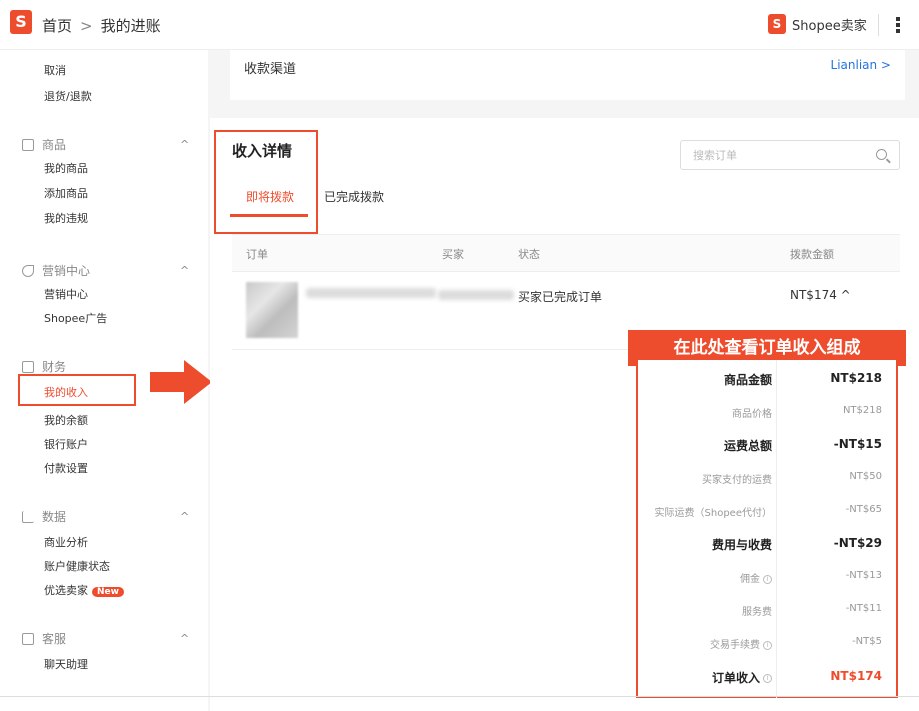 The height and width of the screenshot is (711, 919). Describe the element at coordinates (269, 215) in the screenshot. I see `active-tab-indicator` at that location.